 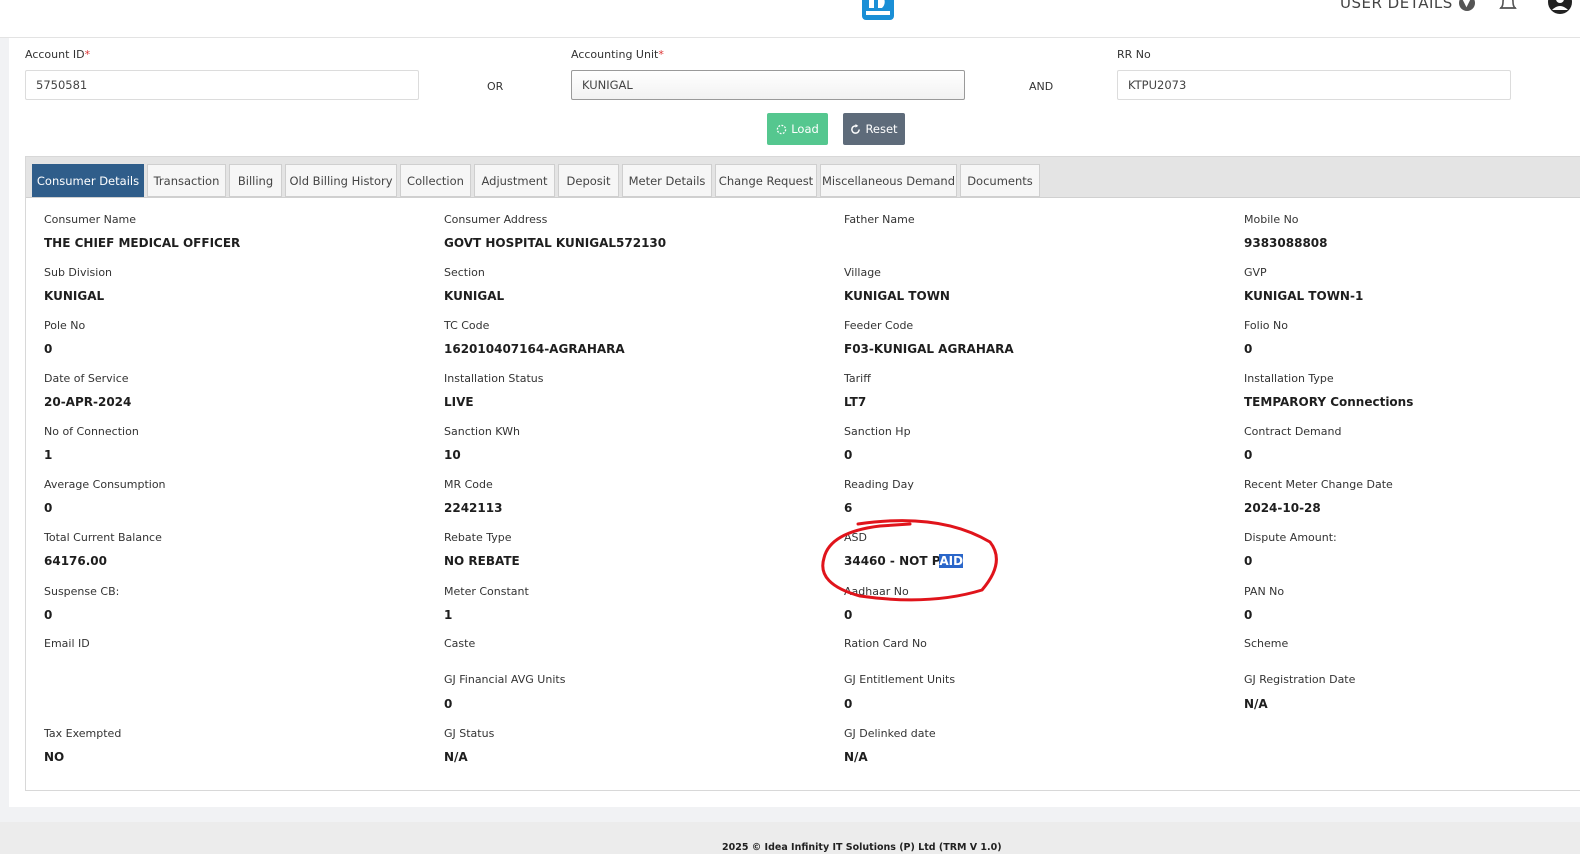 What do you see at coordinates (790, 19) in the screenshot?
I see `top-bar: USER DETAILS ▼` at bounding box center [790, 19].